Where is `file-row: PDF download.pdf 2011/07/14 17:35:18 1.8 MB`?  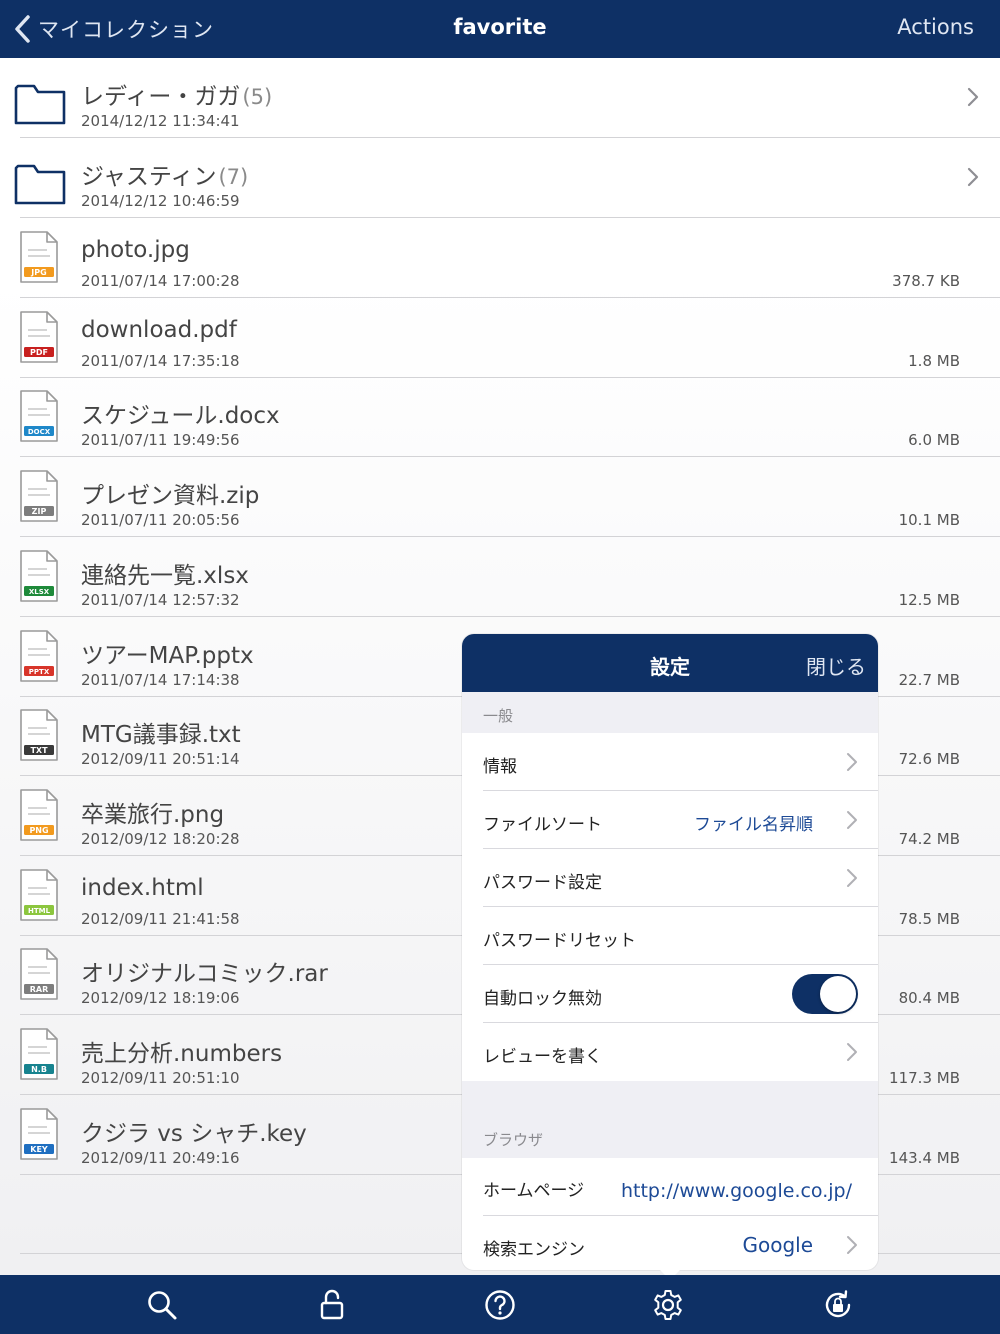 file-row: PDF download.pdf 2011/07/14 17:35:18 1.8 MB is located at coordinates (500, 338).